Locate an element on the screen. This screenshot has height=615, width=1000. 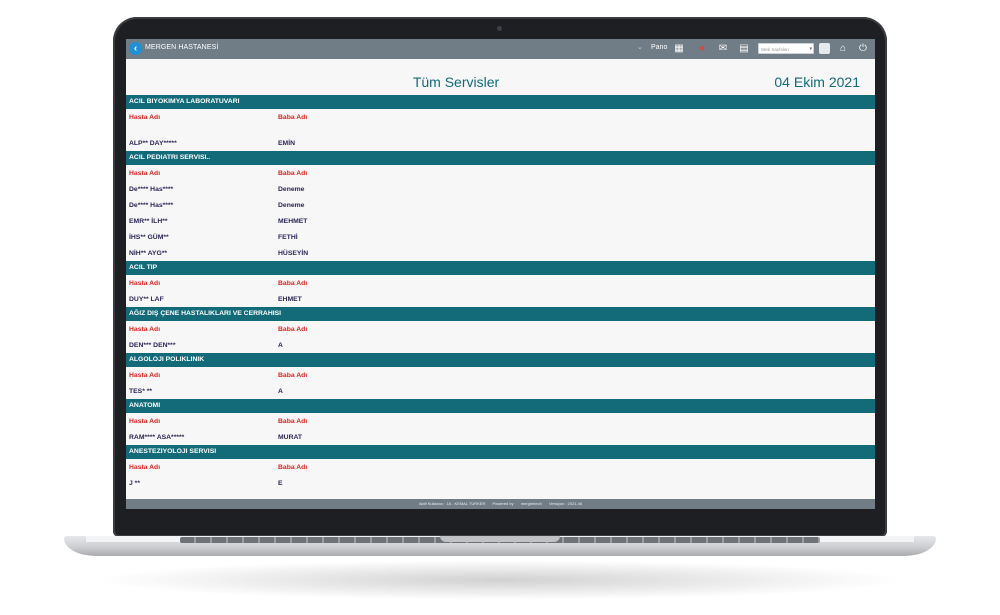
patient-name: TES* ** is located at coordinates (141, 391).